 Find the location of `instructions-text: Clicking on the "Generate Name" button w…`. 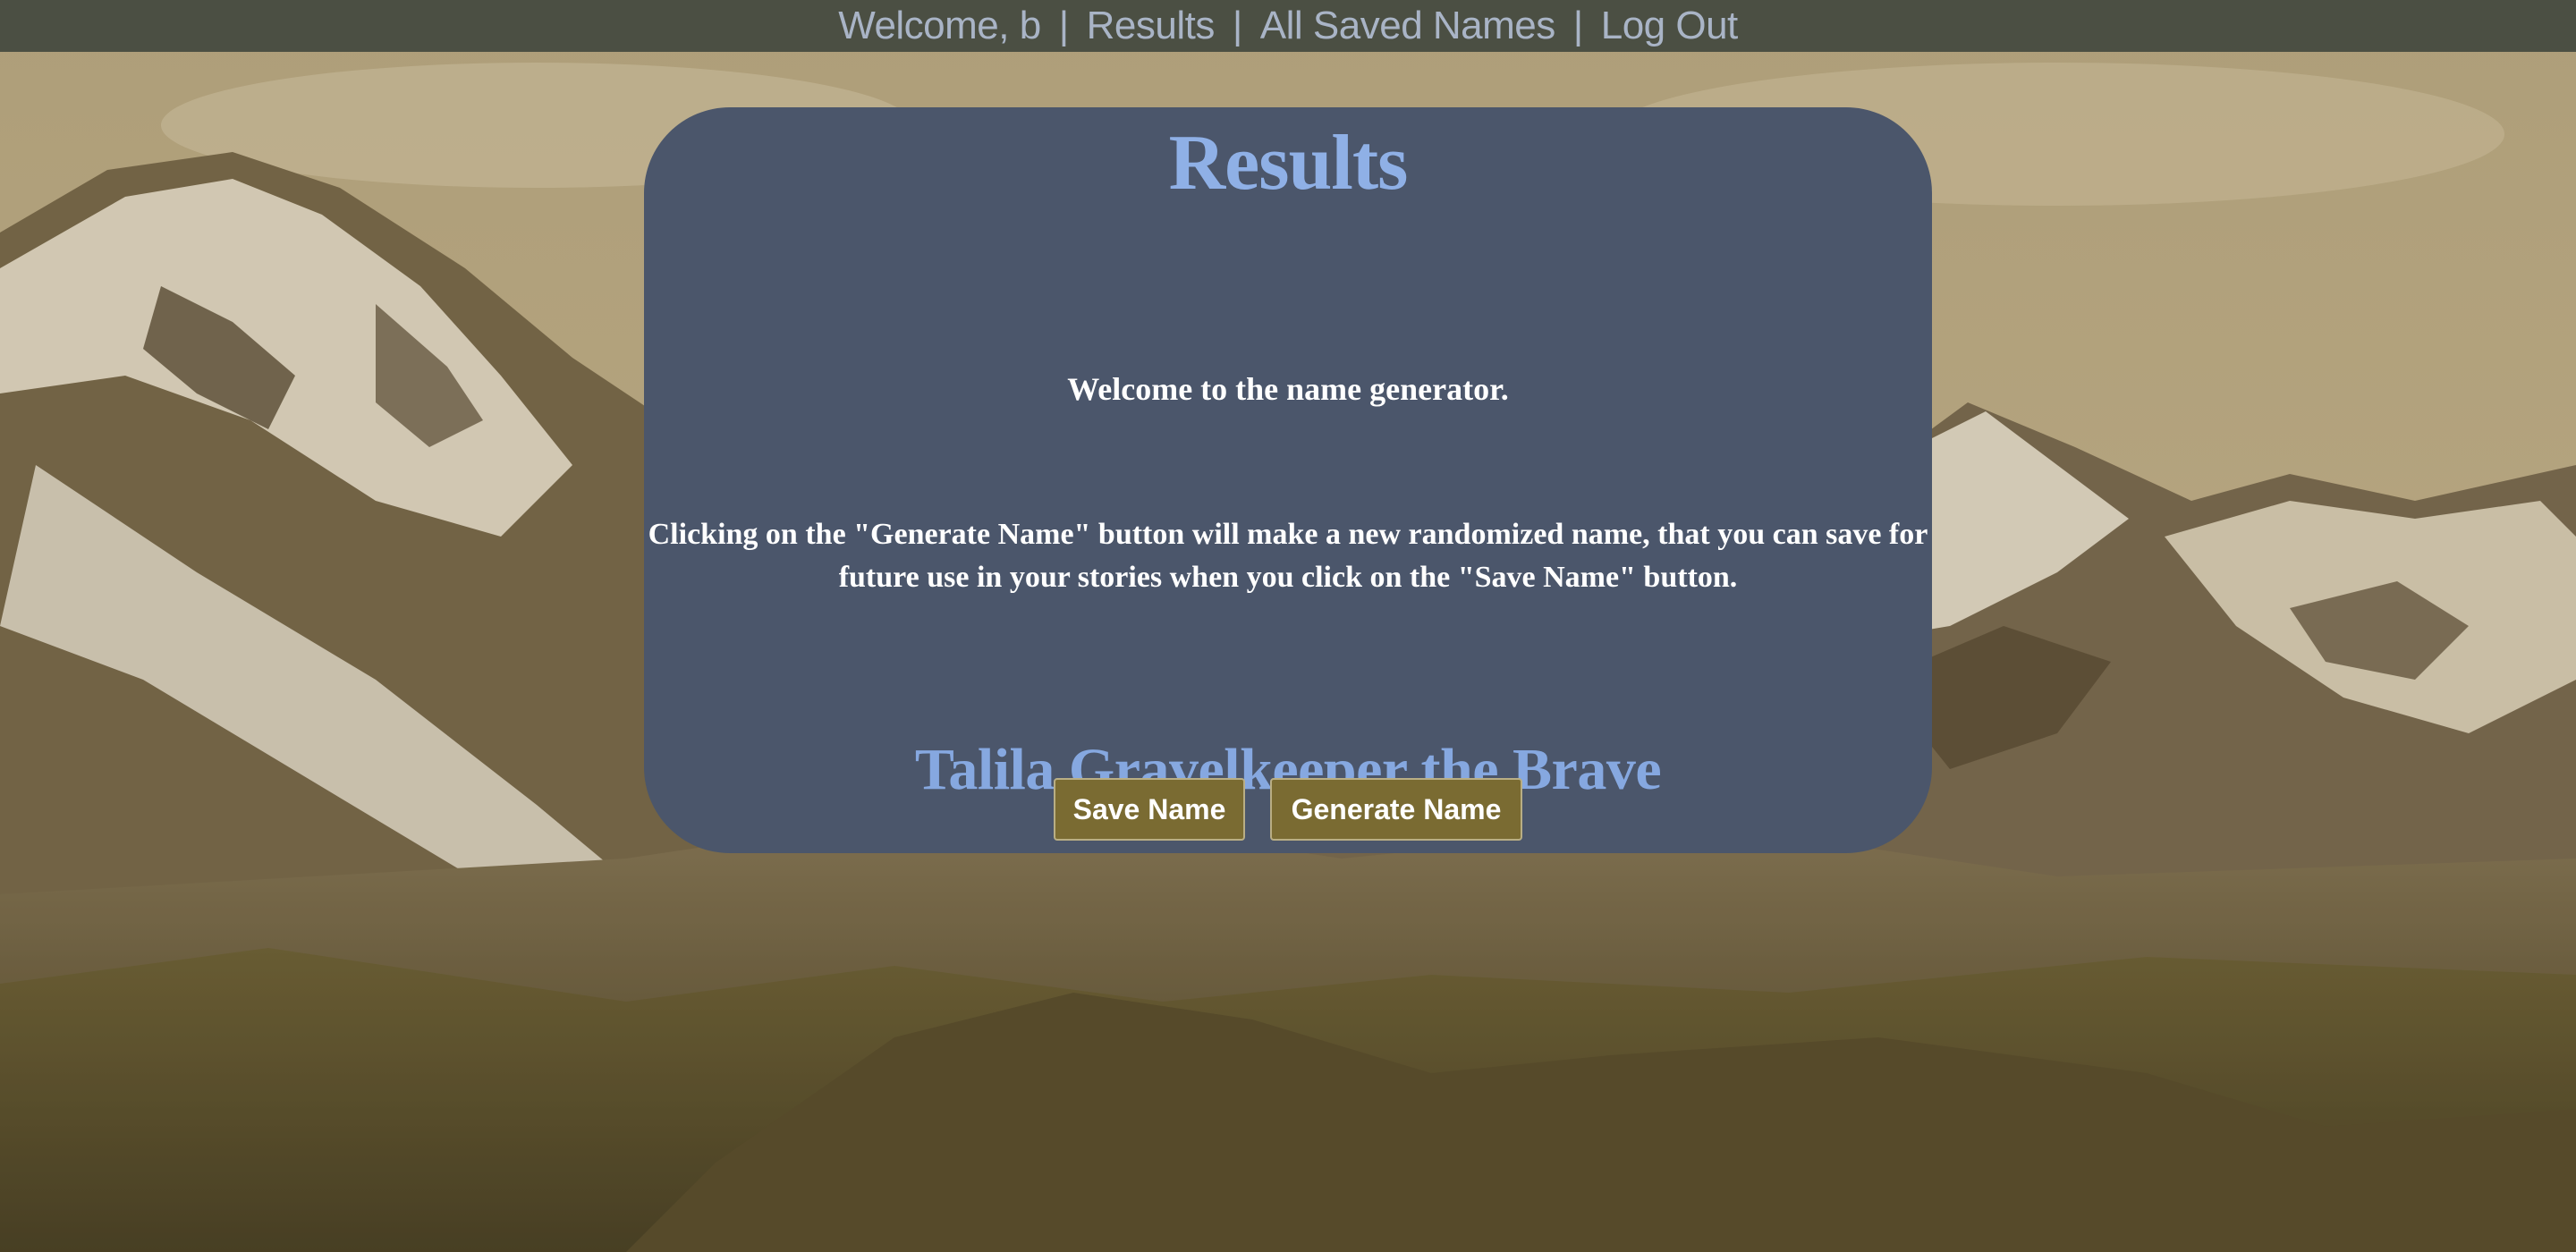

instructions-text: Clicking on the "Generate Name" button w… is located at coordinates (1288, 556).